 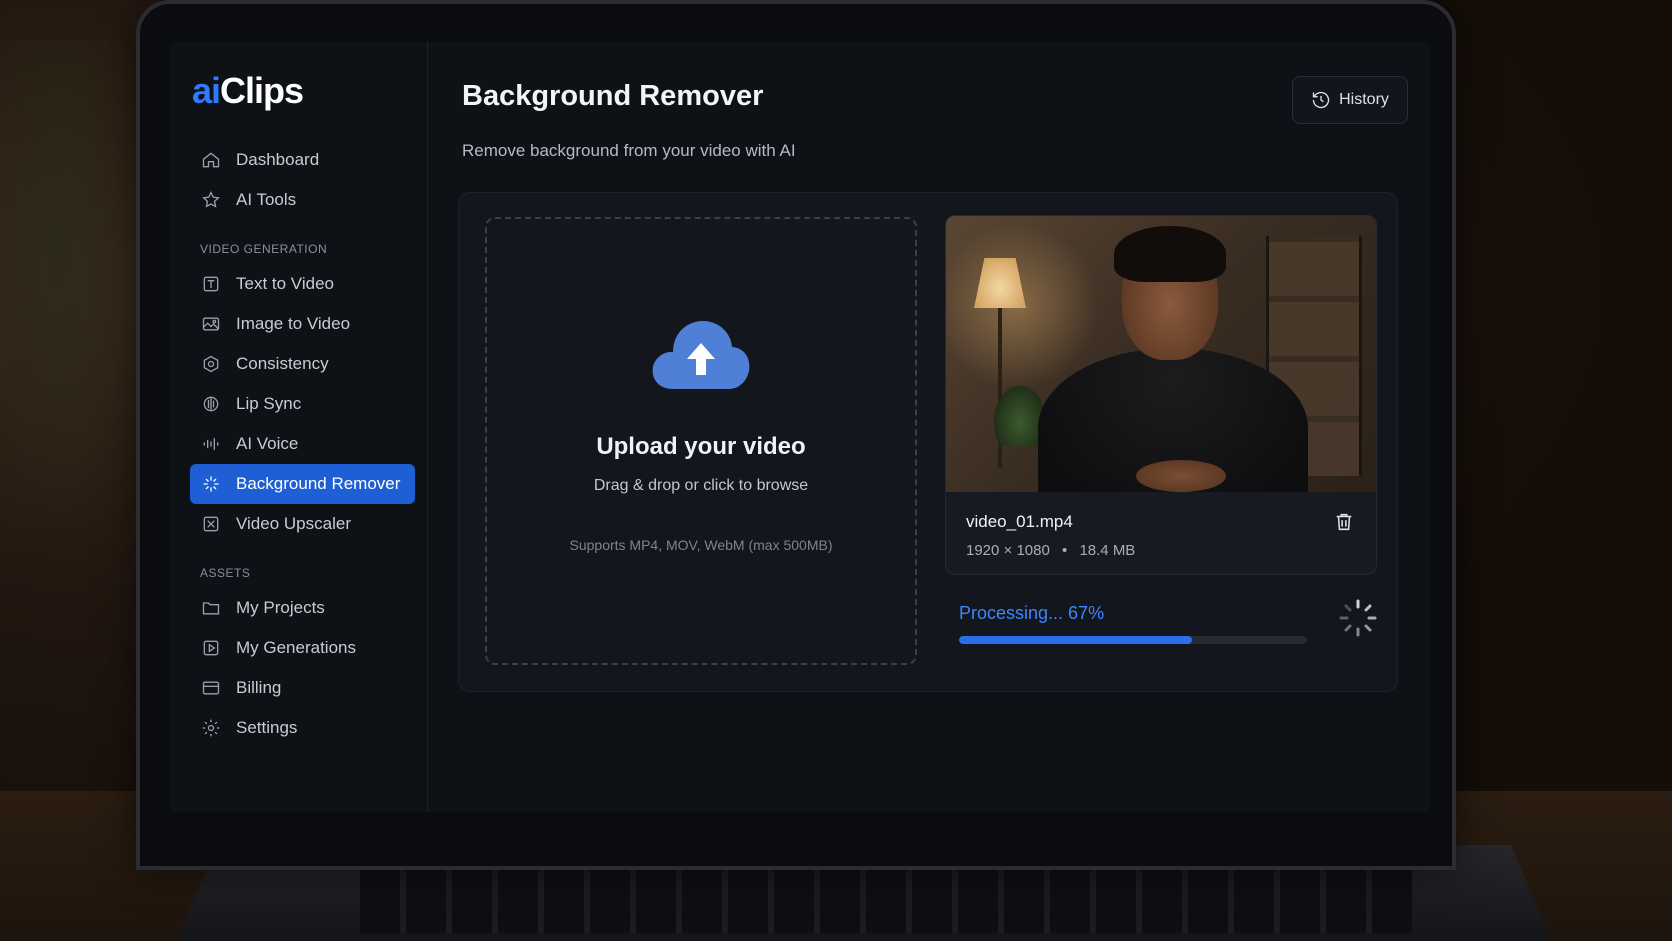 I want to click on sidebar-item-my-generations: My Generations, so click(x=302, y=648).